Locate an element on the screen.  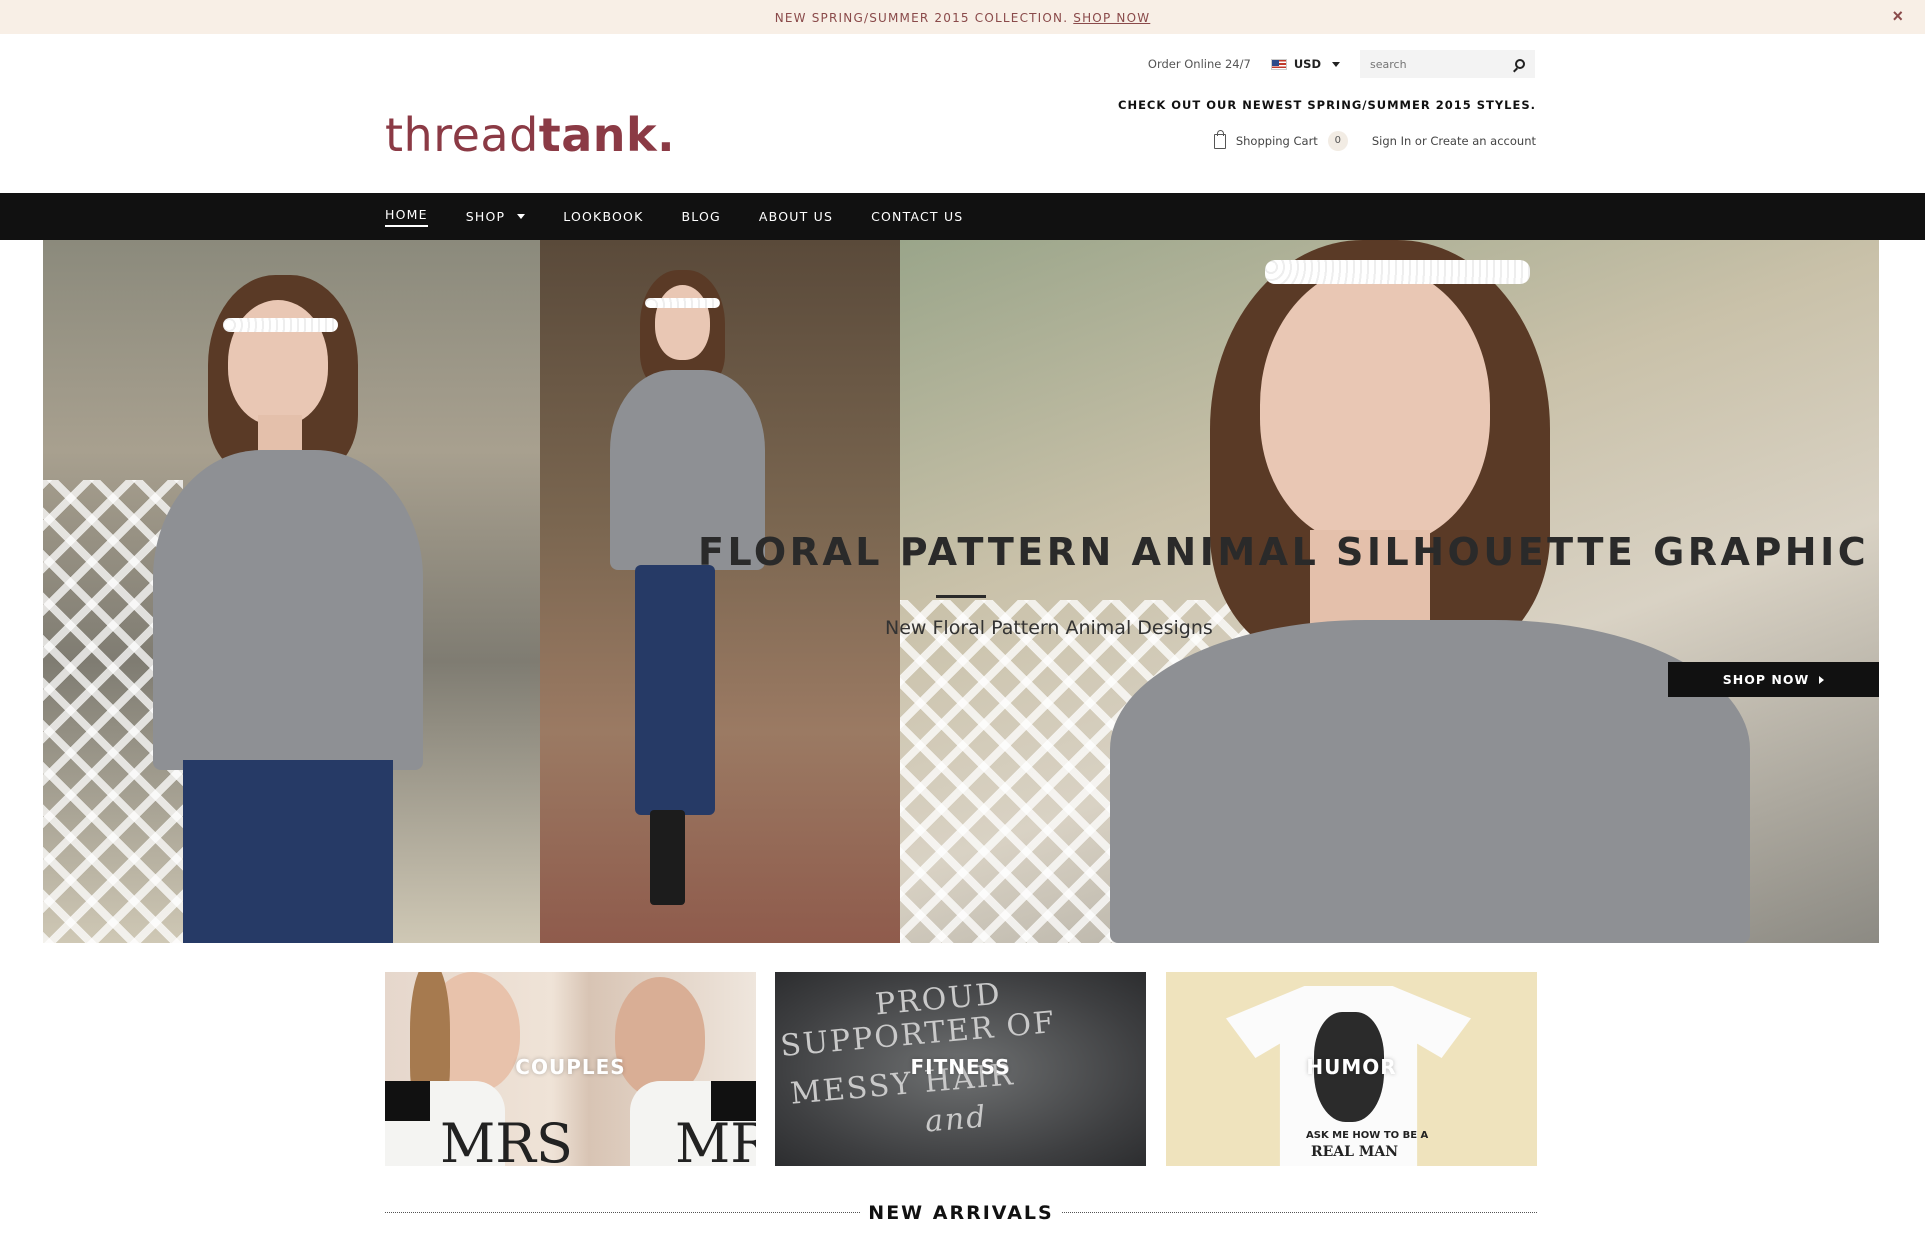
nav-item-blog: BLOG is located at coordinates (700, 216).